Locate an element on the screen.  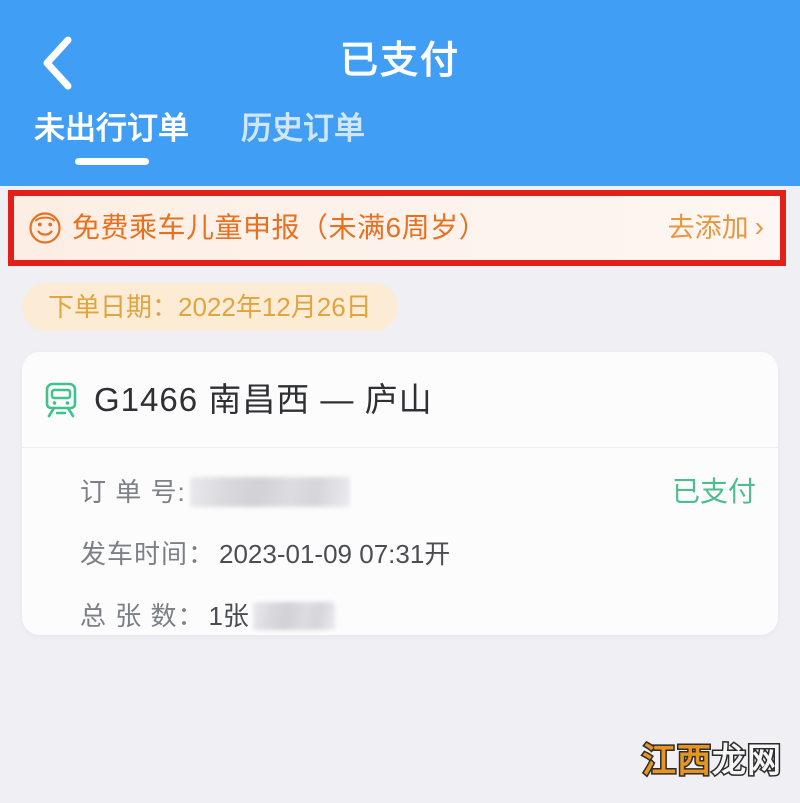
ticket-count-row: 总 张 数： 1张 is located at coordinates (418, 614).